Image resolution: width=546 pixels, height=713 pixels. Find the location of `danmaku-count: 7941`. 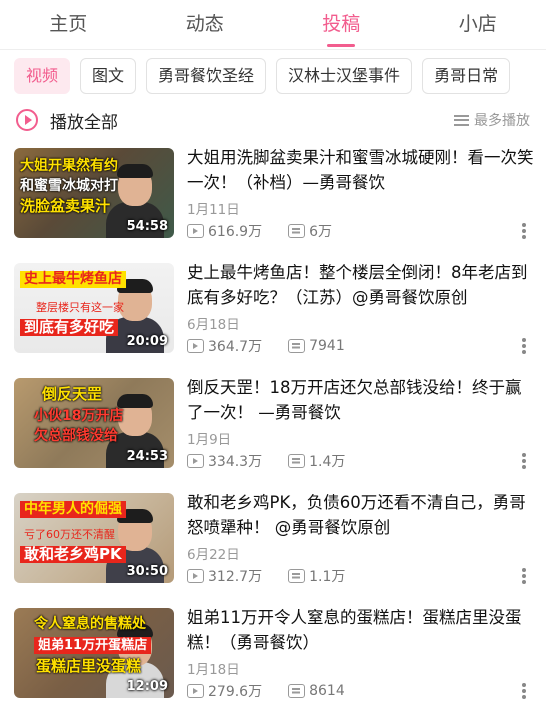

danmaku-count: 7941 is located at coordinates (327, 346).